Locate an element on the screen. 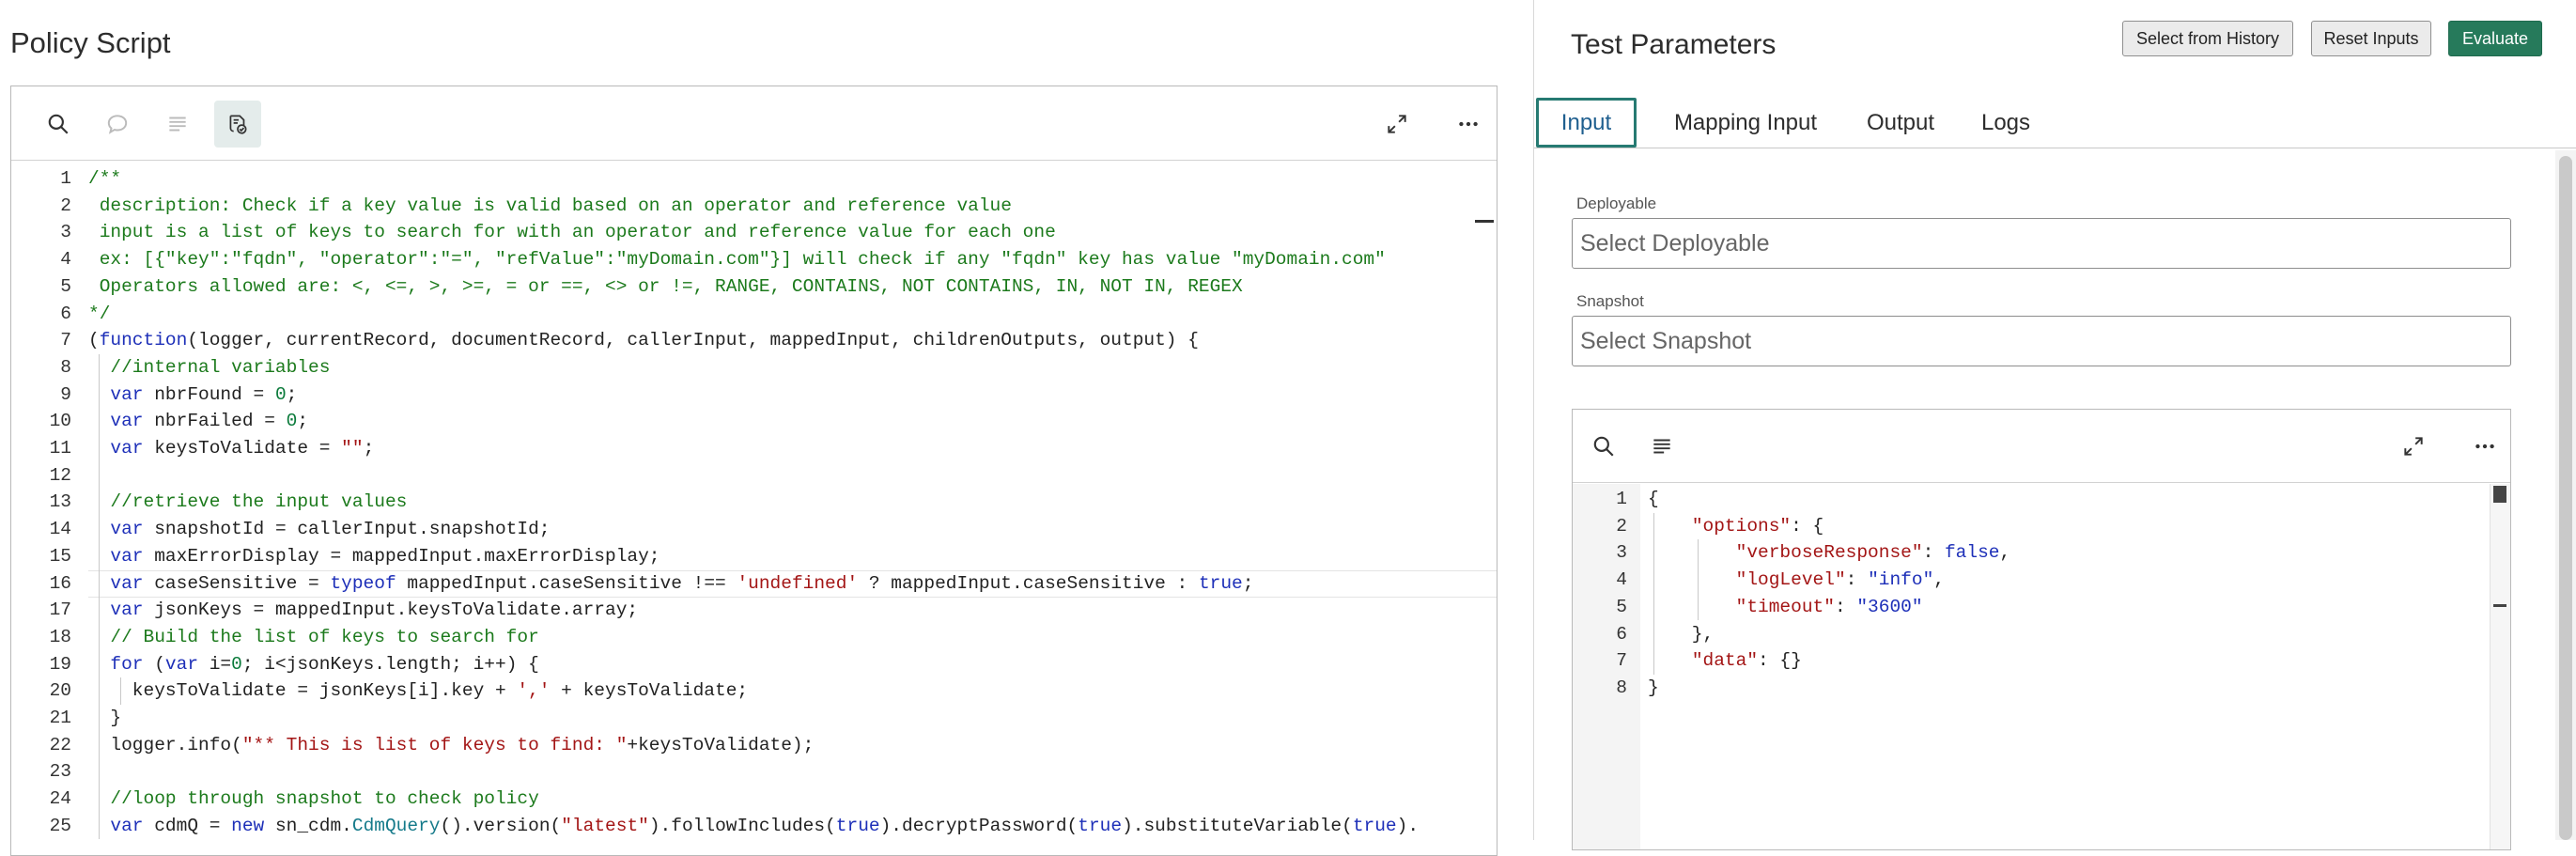  snapshot-field: Select Snapshot is located at coordinates (2042, 341).